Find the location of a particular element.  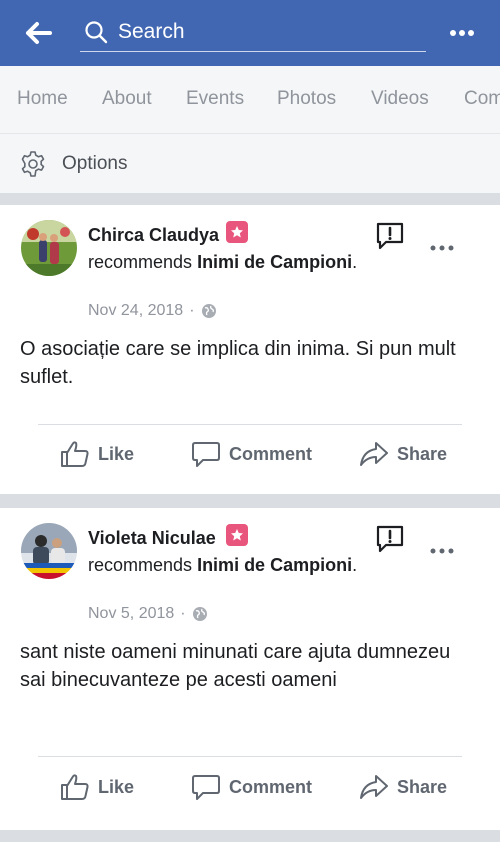

search-input is located at coordinates (258, 31).